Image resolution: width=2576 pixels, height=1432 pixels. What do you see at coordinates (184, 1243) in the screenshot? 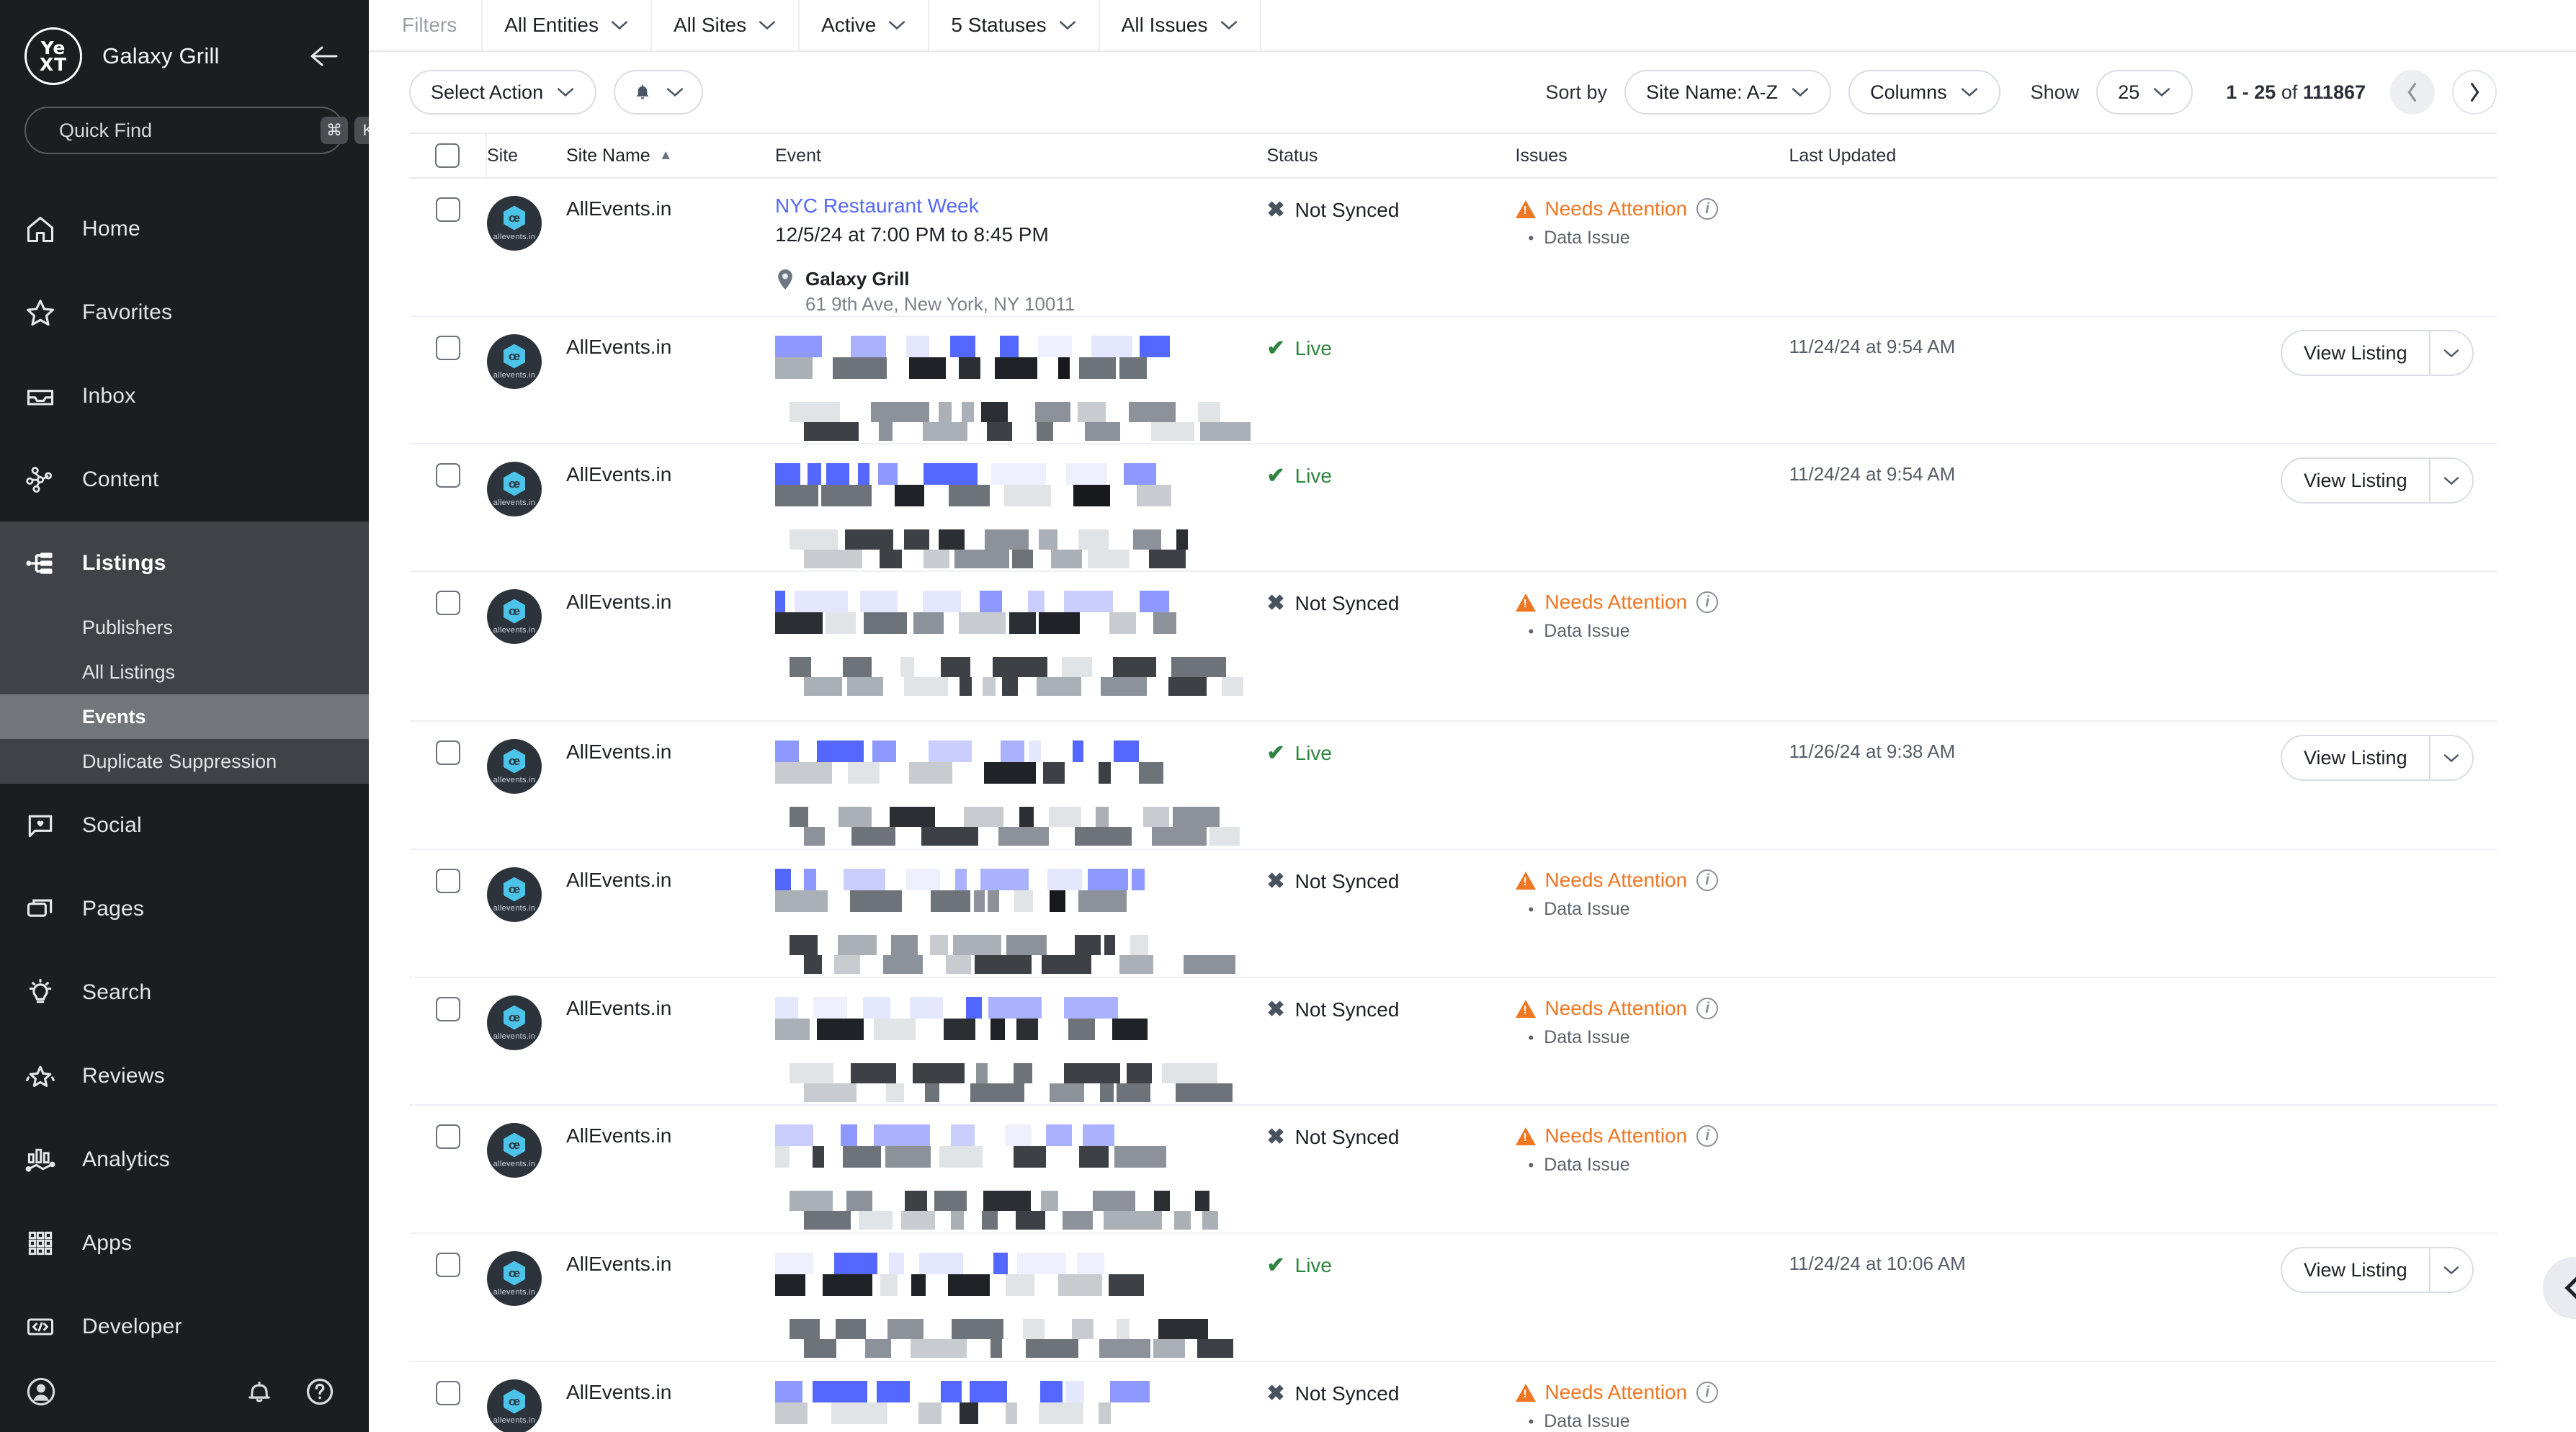
I see `sidebar-item-apps: Apps` at bounding box center [184, 1243].